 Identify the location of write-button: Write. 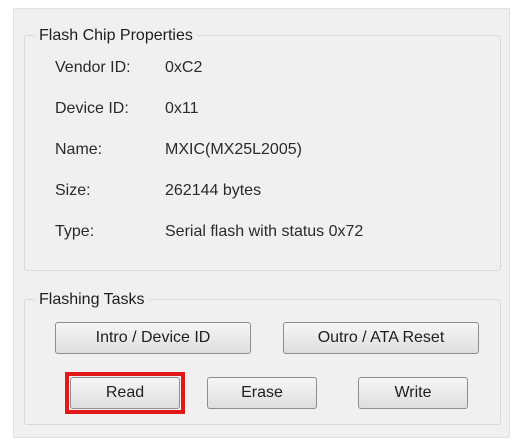
(413, 393).